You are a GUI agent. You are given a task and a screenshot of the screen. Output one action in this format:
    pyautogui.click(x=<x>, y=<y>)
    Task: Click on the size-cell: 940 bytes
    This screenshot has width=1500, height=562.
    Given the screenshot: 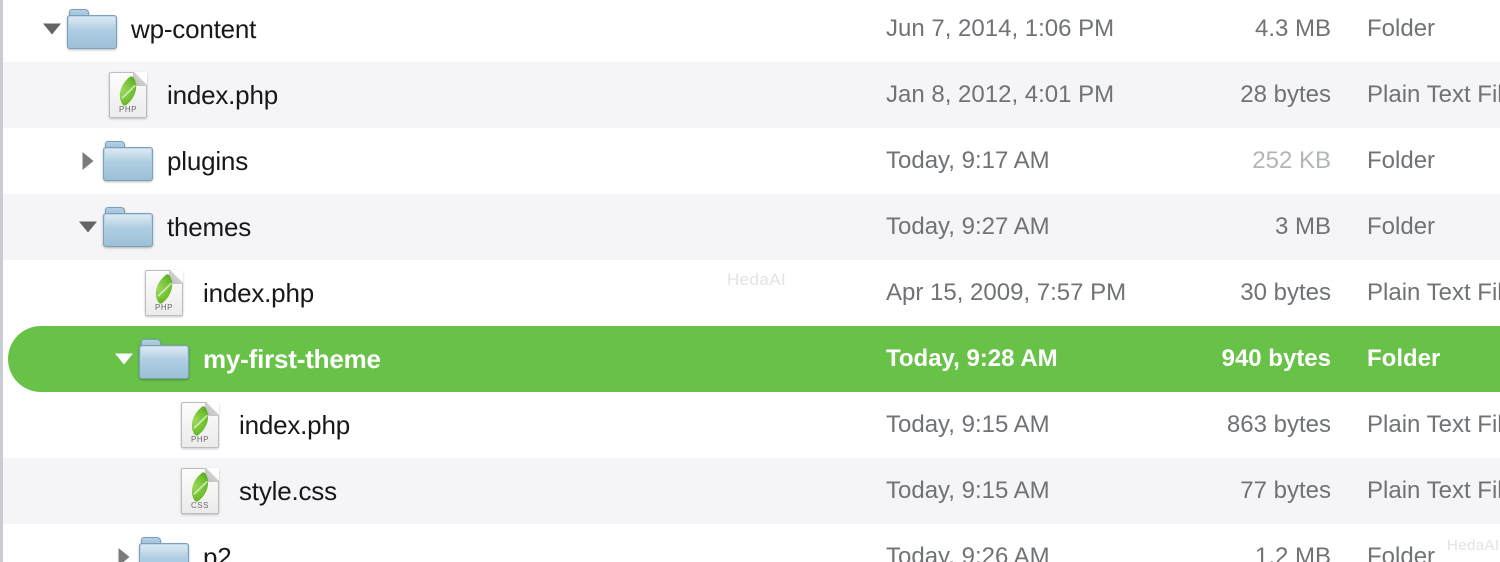 What is the action you would take?
    pyautogui.click(x=1276, y=358)
    